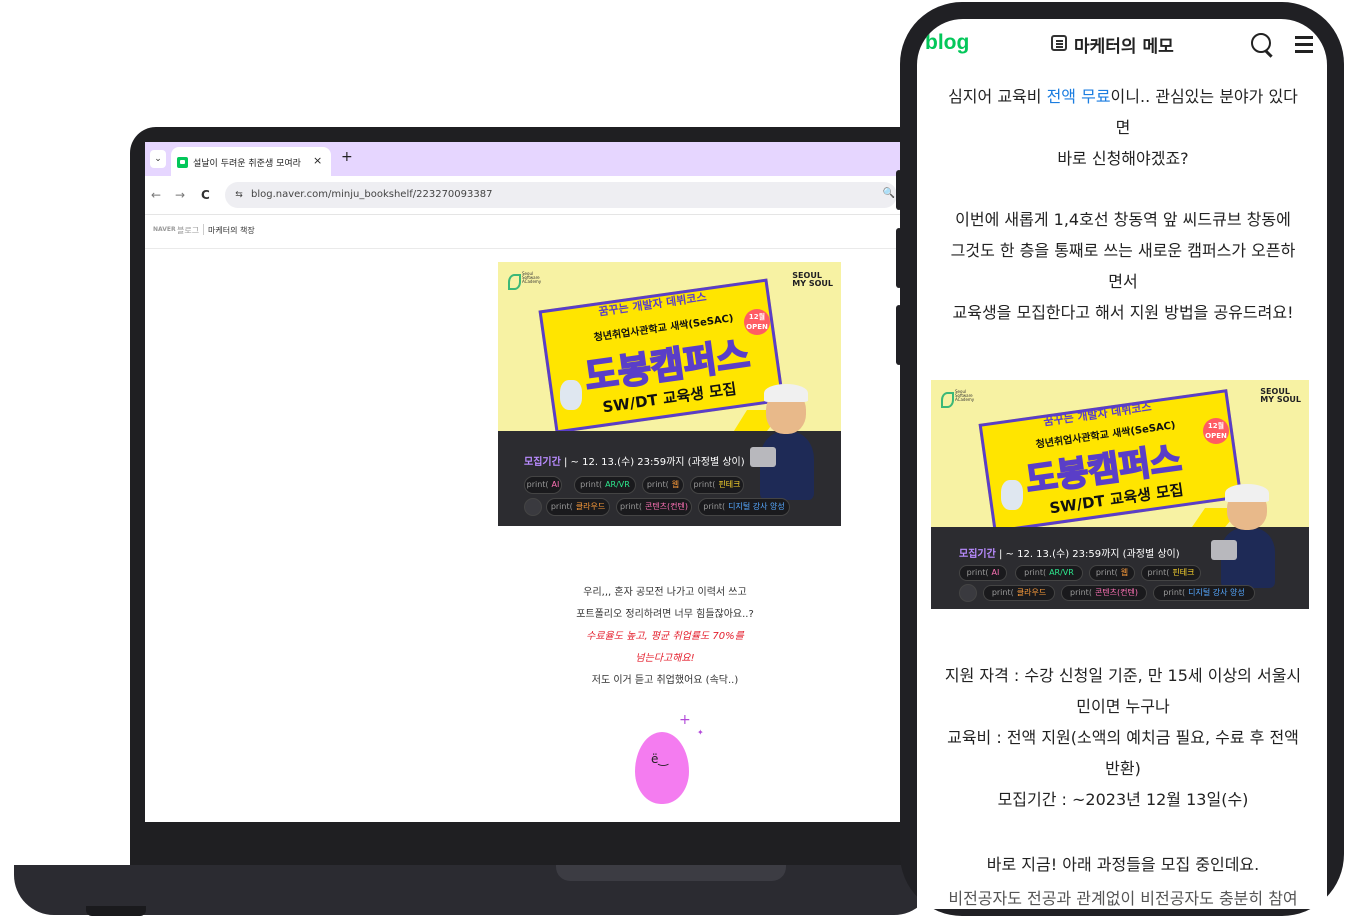 The height and width of the screenshot is (916, 1345). I want to click on naver-blog-favicon-icon, so click(182, 162).